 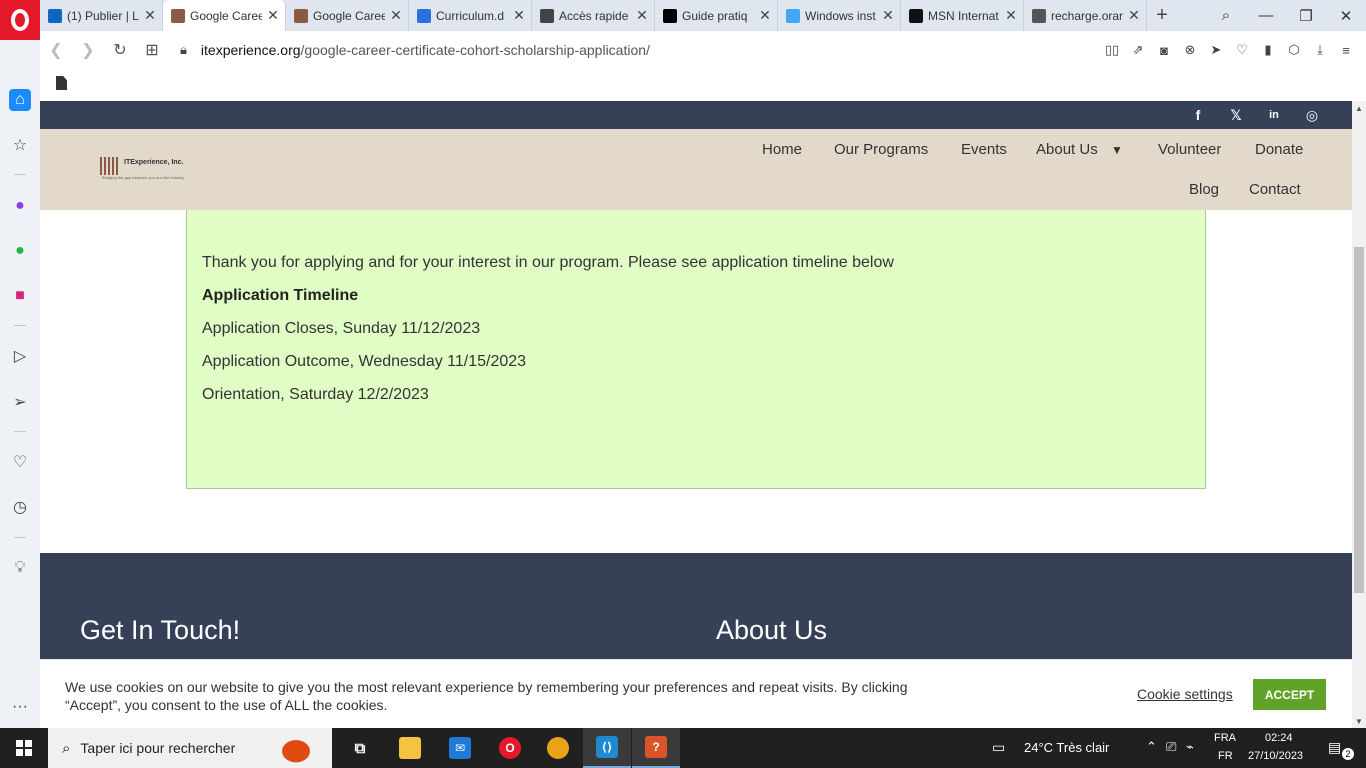 I want to click on adblock-icon: ⊗, so click(x=1190, y=50).